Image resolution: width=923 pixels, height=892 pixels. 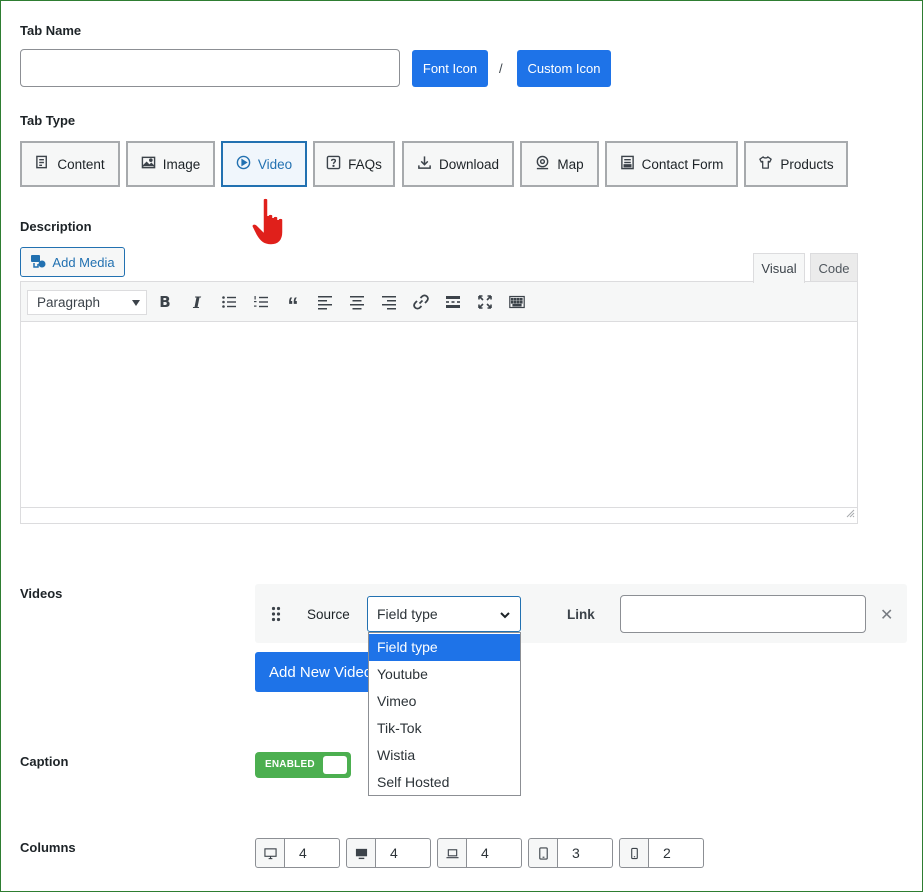 What do you see at coordinates (81, 164) in the screenshot?
I see `tab-type-label-content: Content` at bounding box center [81, 164].